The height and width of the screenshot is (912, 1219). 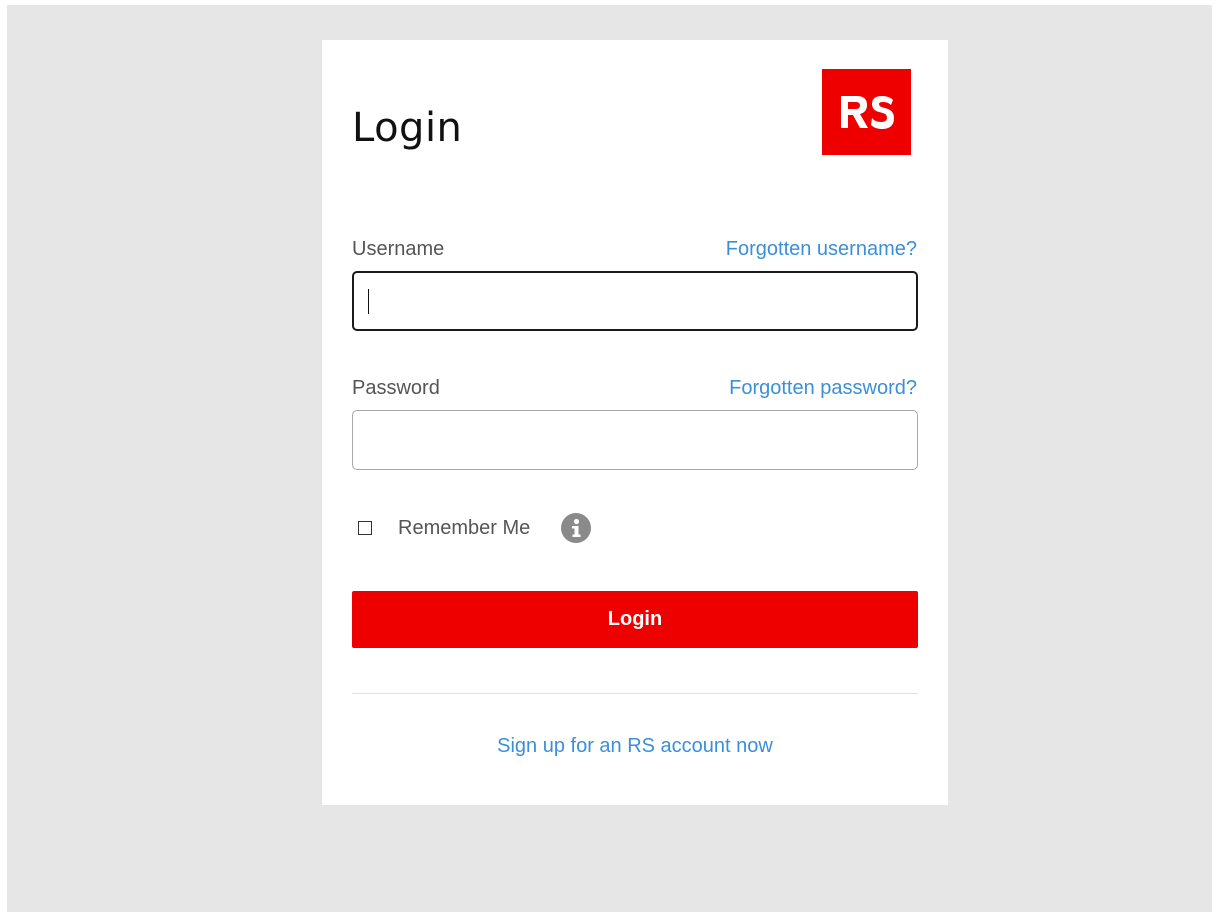 What do you see at coordinates (365, 528) in the screenshot?
I see `remember-me-checkbox` at bounding box center [365, 528].